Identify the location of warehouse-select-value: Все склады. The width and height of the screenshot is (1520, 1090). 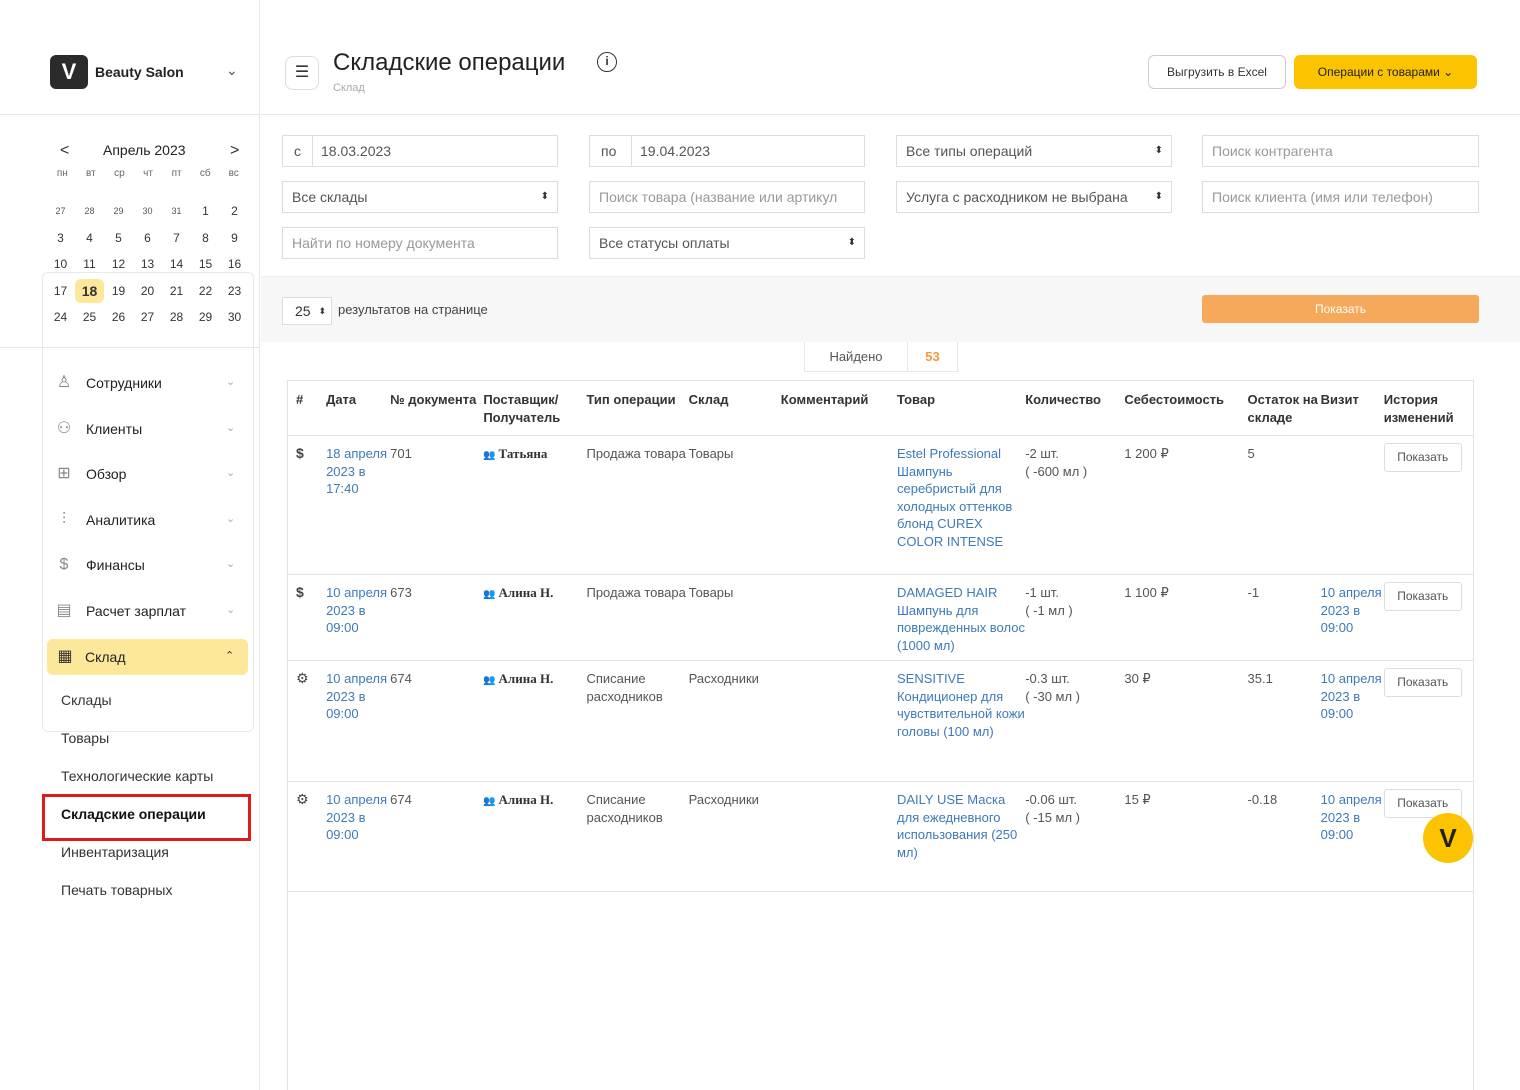
(330, 197).